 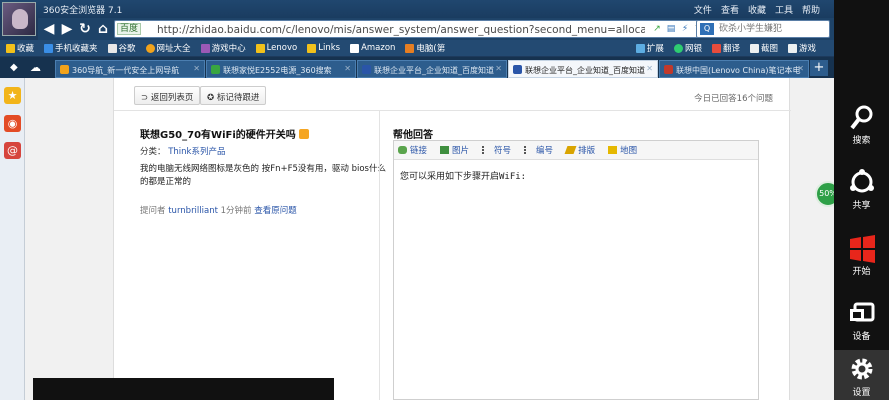 I want to click on question-body: 我的电脑无线网络图标是灰色的 按Fn+F5没有用，驱动 bios什么的都是正常的, so click(x=263, y=175).